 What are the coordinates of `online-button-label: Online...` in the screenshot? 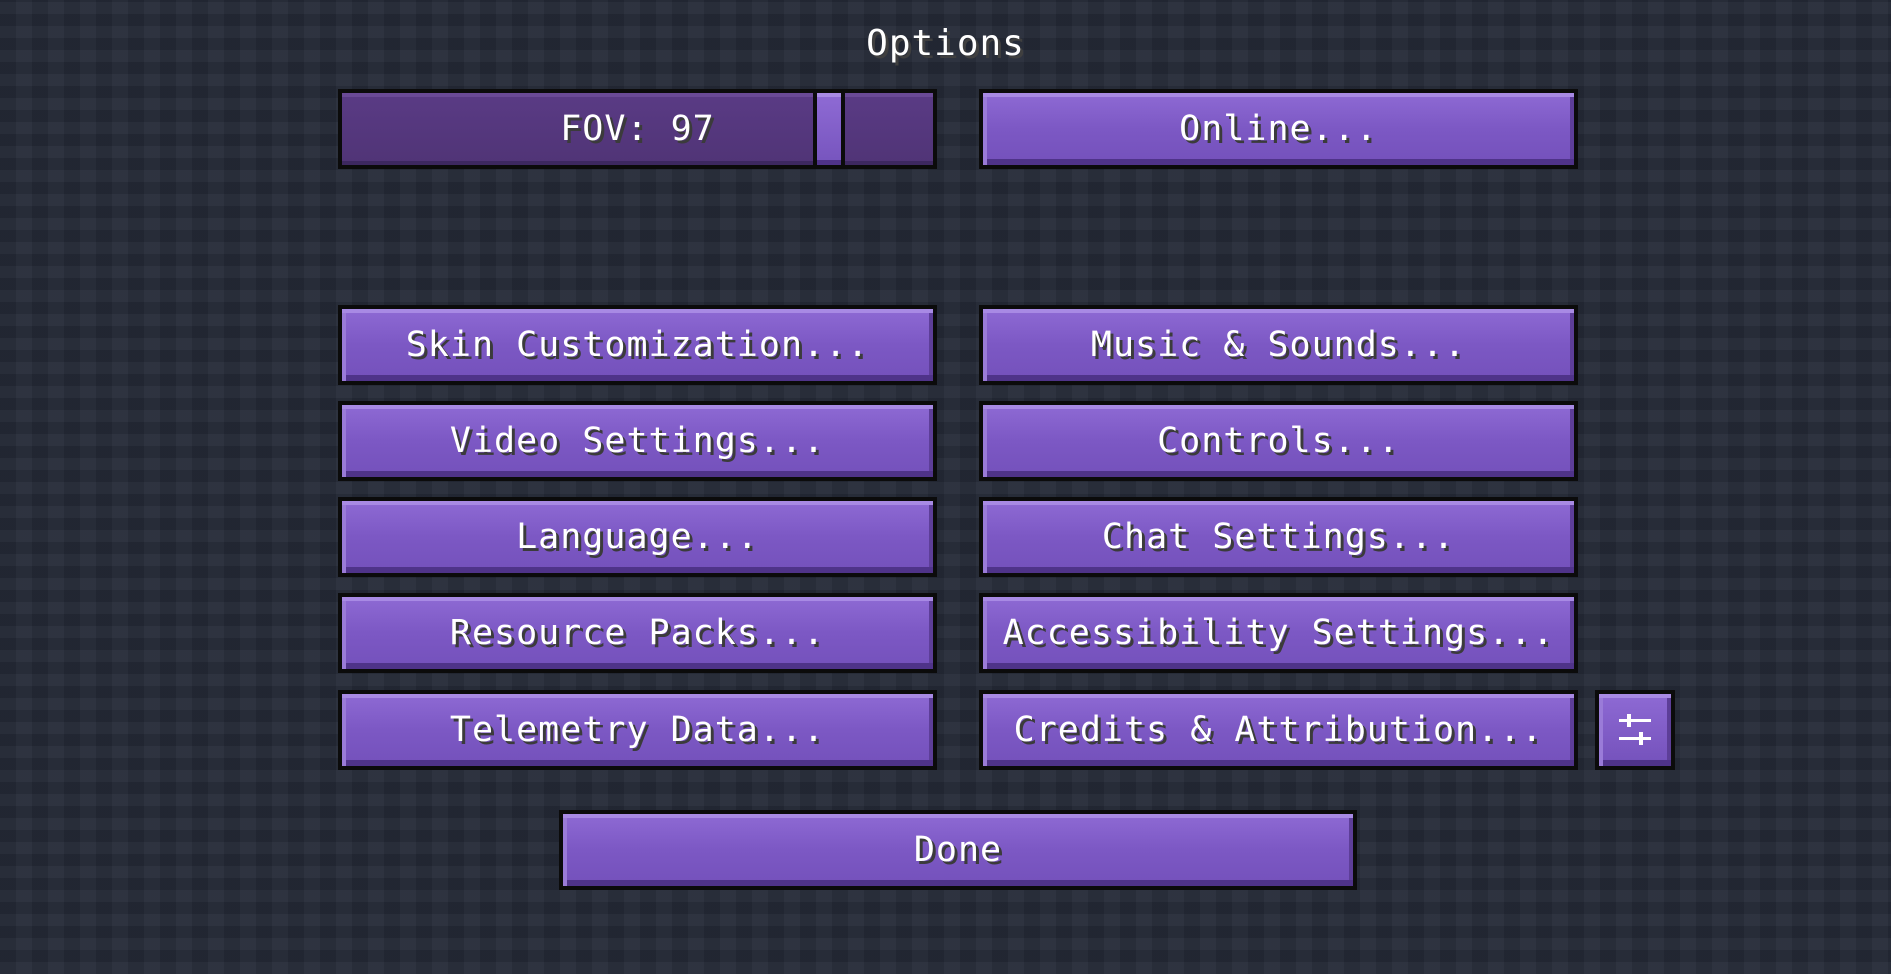 It's located at (1278, 129).